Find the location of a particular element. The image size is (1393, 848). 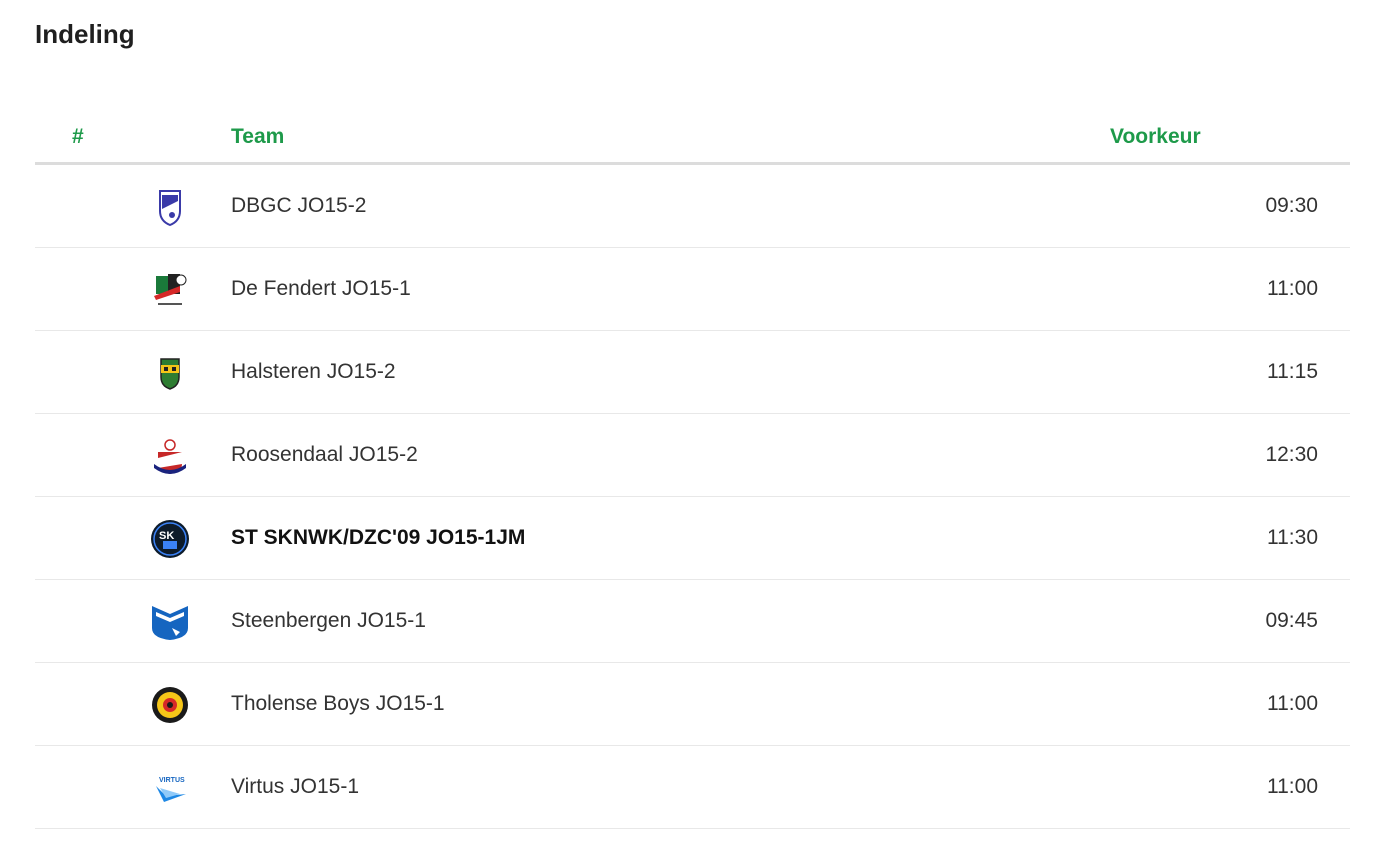

preference-time: 12:30 is located at coordinates (1291, 454).